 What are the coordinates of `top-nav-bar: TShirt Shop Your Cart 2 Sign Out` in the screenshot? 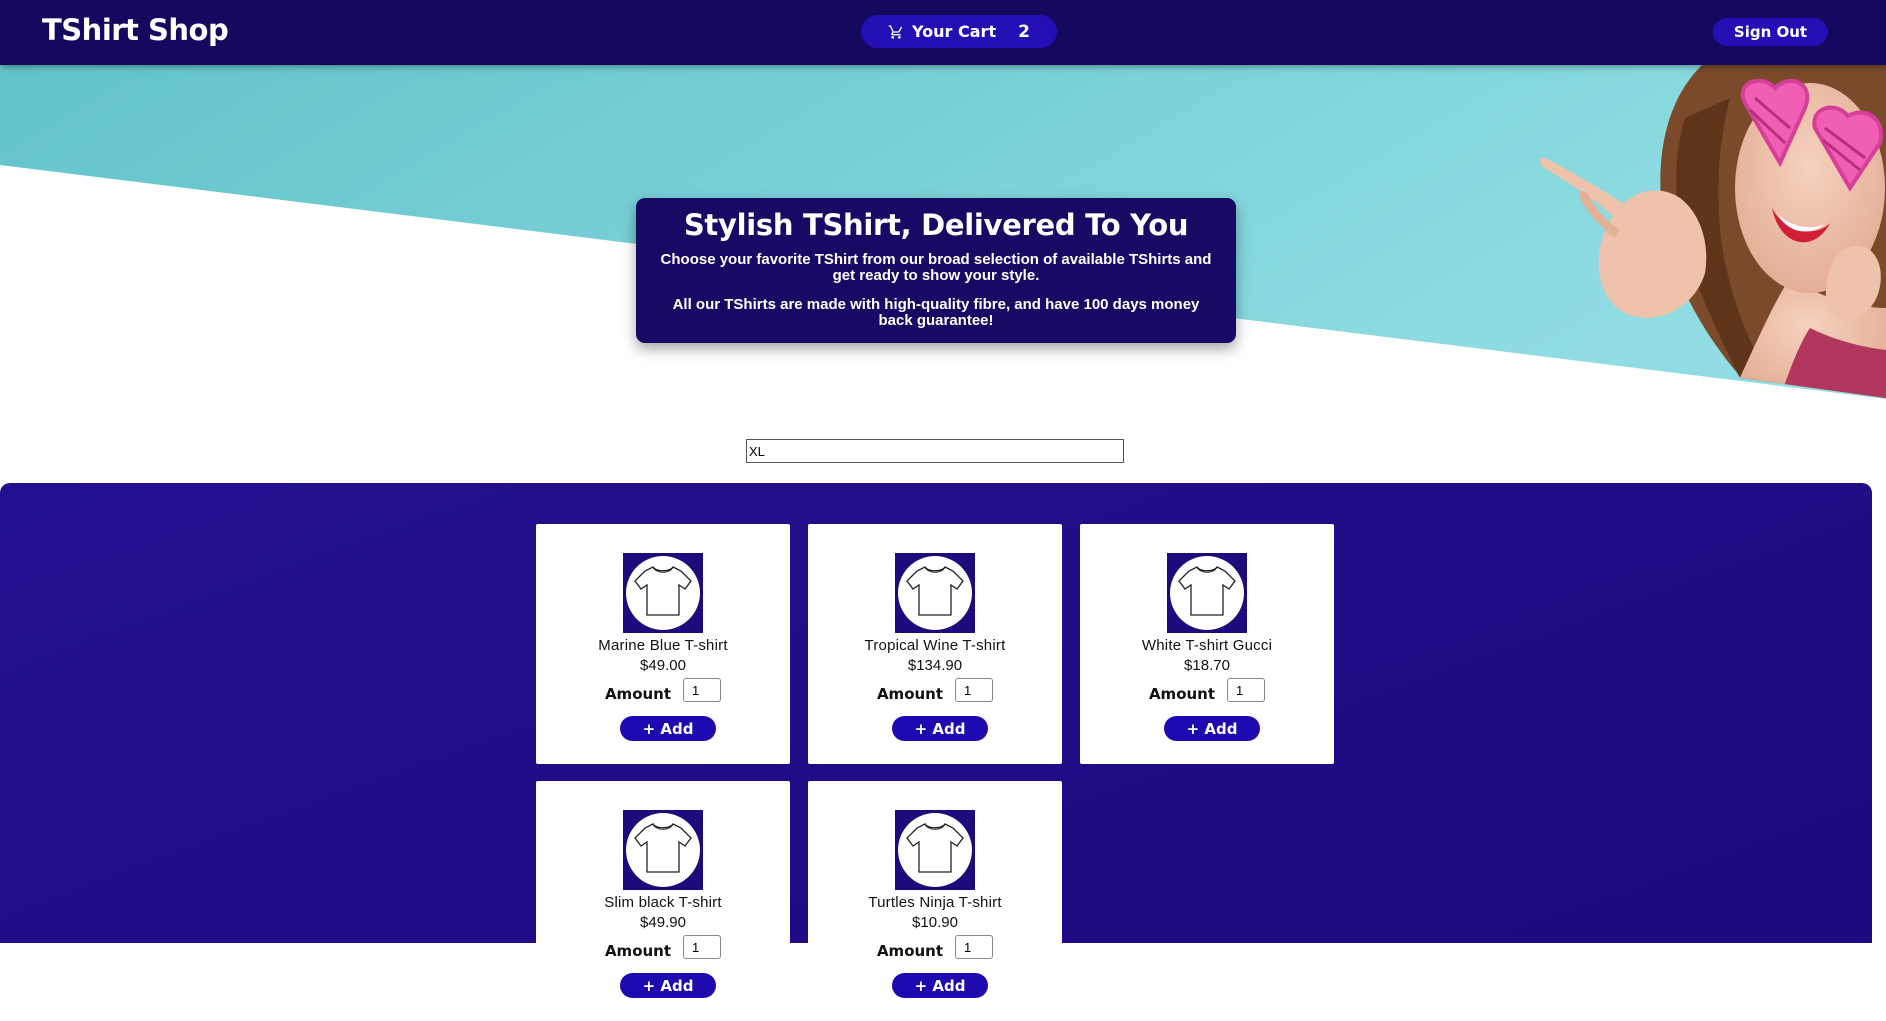 It's located at (943, 32).